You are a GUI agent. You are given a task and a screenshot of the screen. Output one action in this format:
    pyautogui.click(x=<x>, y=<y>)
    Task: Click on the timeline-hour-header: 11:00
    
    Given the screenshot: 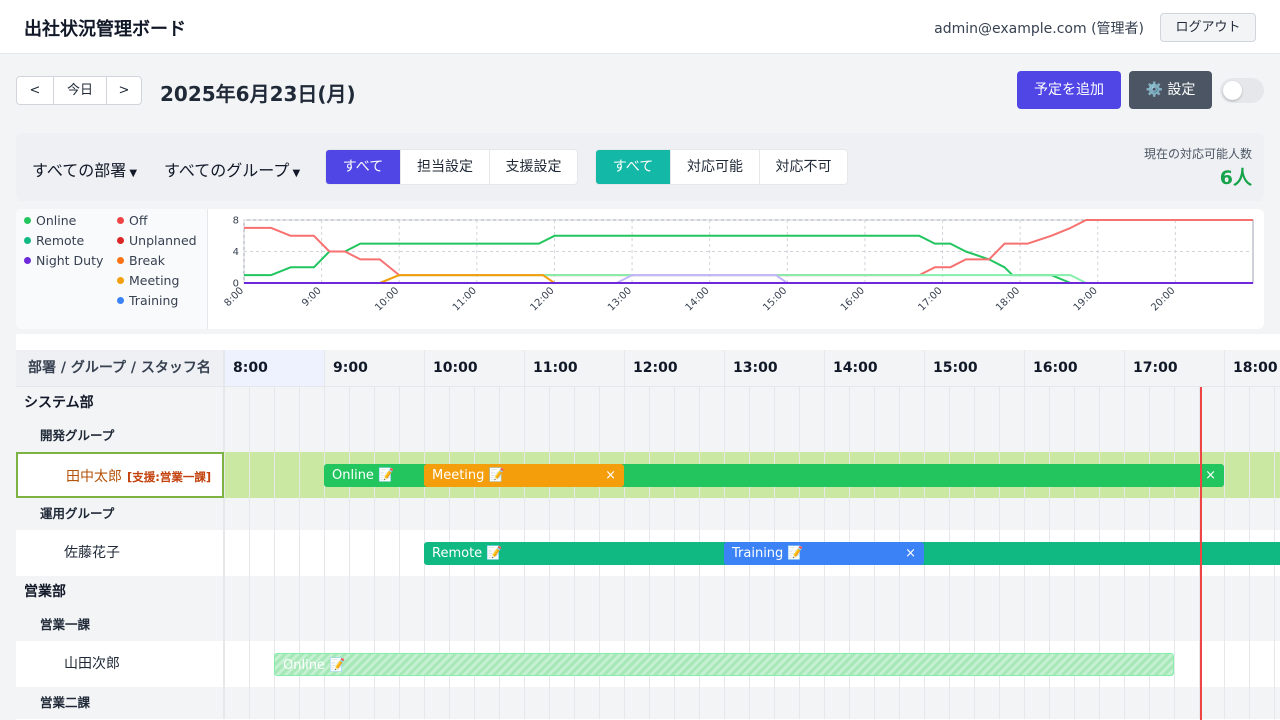 What is the action you would take?
    pyautogui.click(x=574, y=368)
    